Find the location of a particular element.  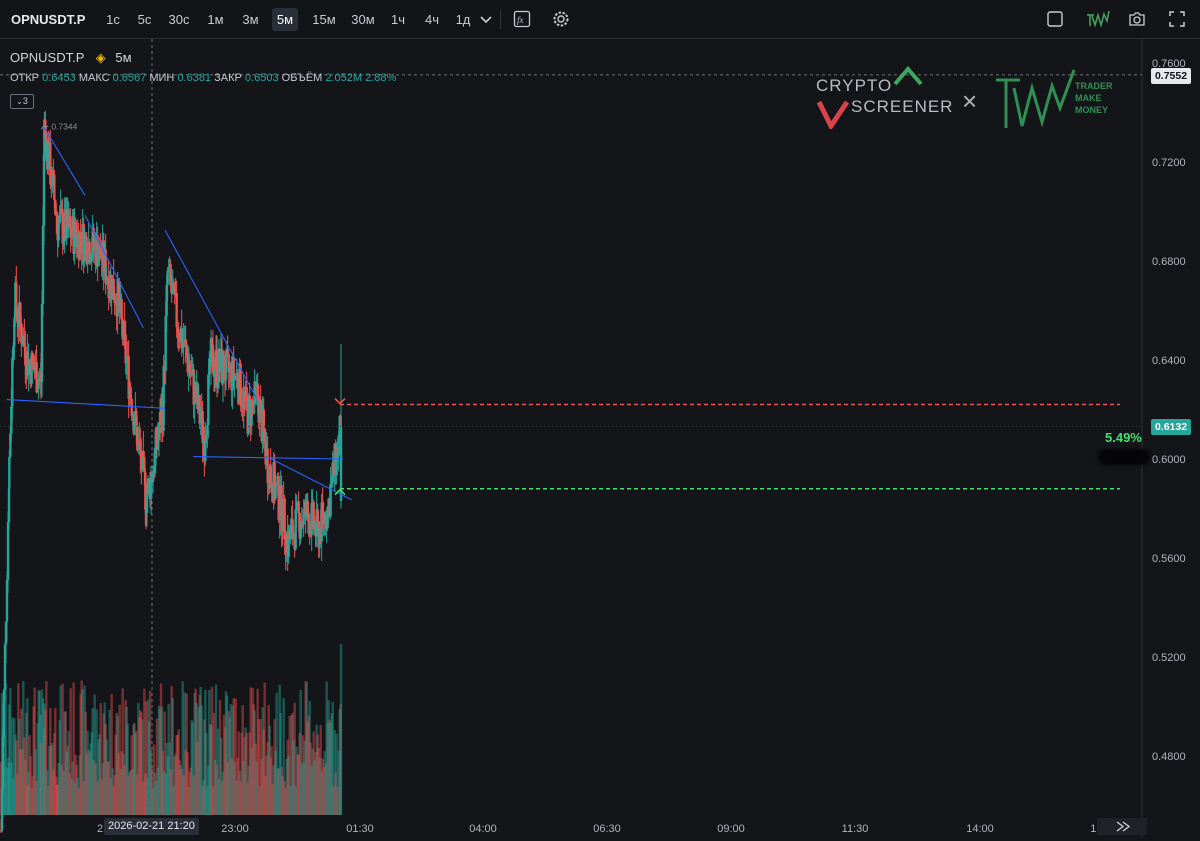

timeframe-9: 4ч is located at coordinates (432, 19).